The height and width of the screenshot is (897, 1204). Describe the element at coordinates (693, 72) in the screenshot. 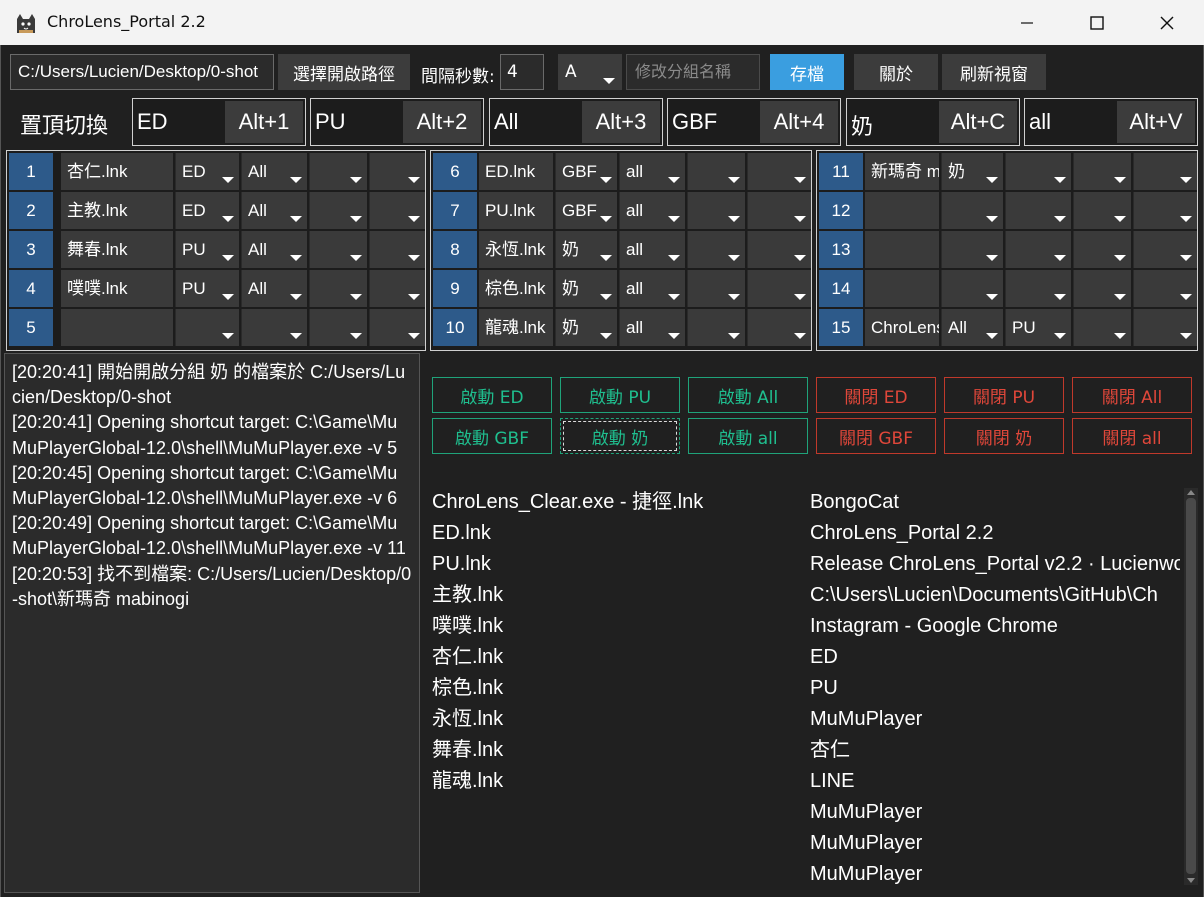

I see `rename-group-input: 修改分組名稱` at that location.